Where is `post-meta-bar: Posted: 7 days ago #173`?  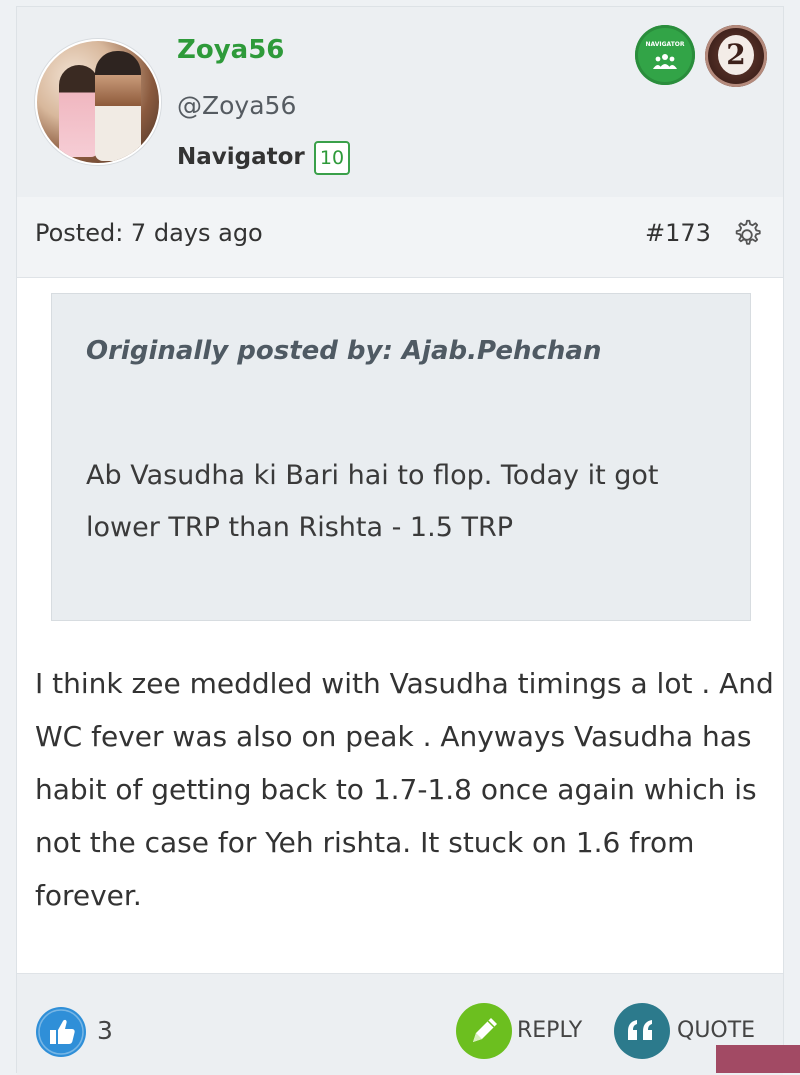 post-meta-bar: Posted: 7 days ago #173 is located at coordinates (400, 237).